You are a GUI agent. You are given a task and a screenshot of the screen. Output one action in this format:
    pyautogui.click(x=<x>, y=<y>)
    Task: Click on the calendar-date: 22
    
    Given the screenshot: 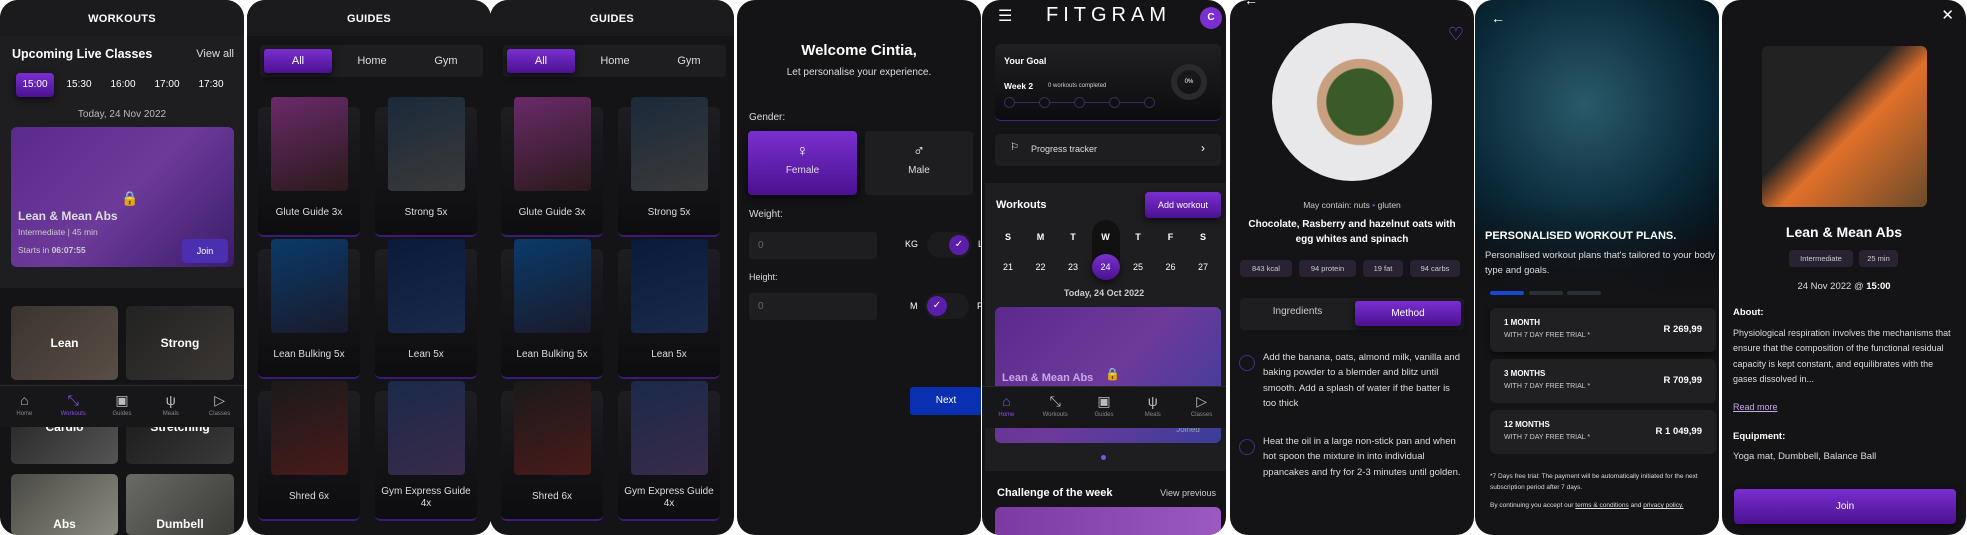 What is the action you would take?
    pyautogui.click(x=1041, y=267)
    